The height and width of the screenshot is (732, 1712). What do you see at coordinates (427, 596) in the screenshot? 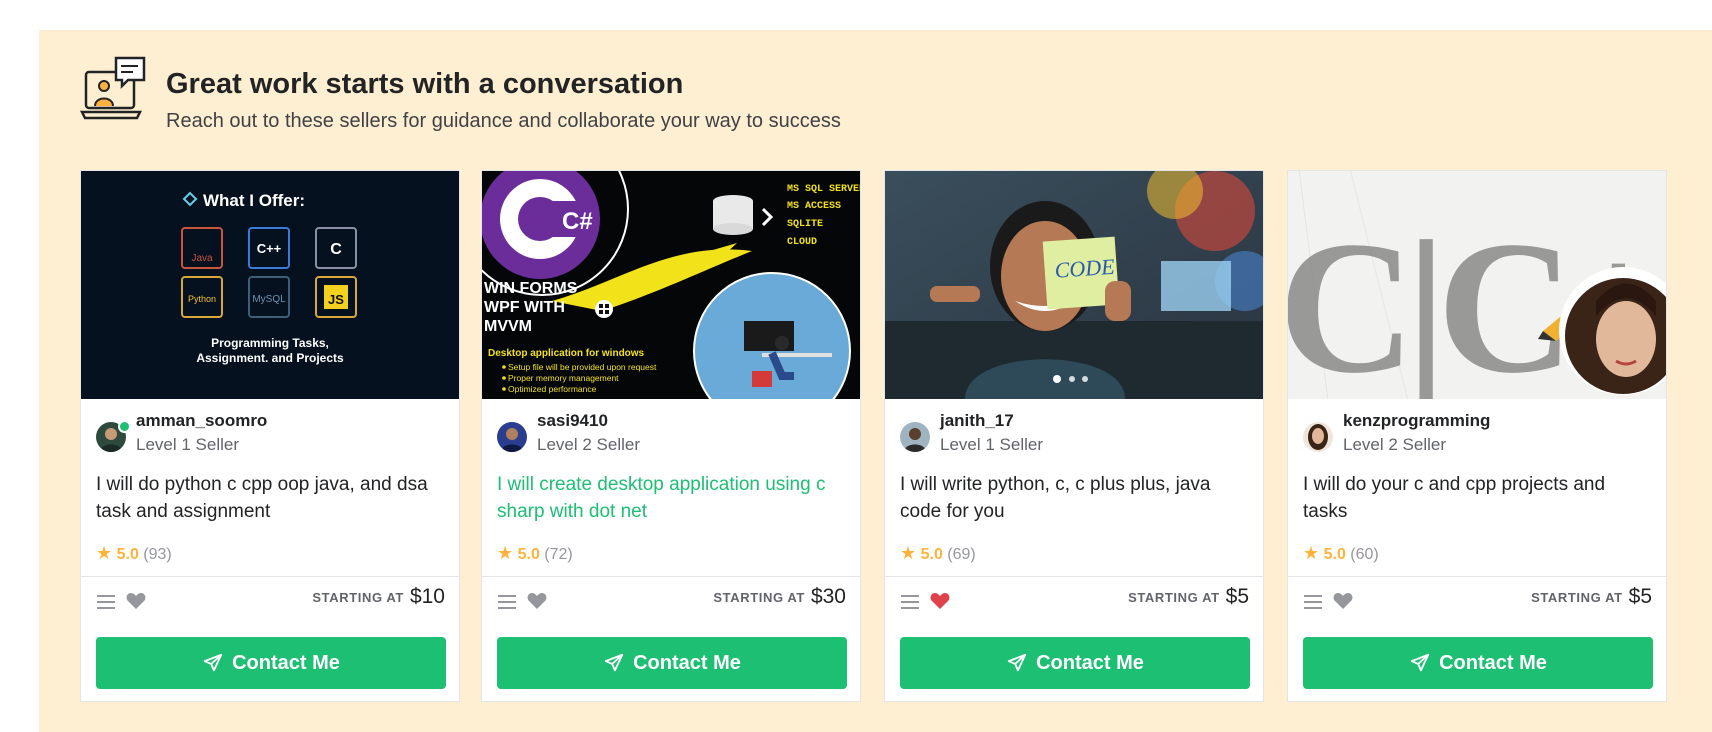
I see `price: $10` at bounding box center [427, 596].